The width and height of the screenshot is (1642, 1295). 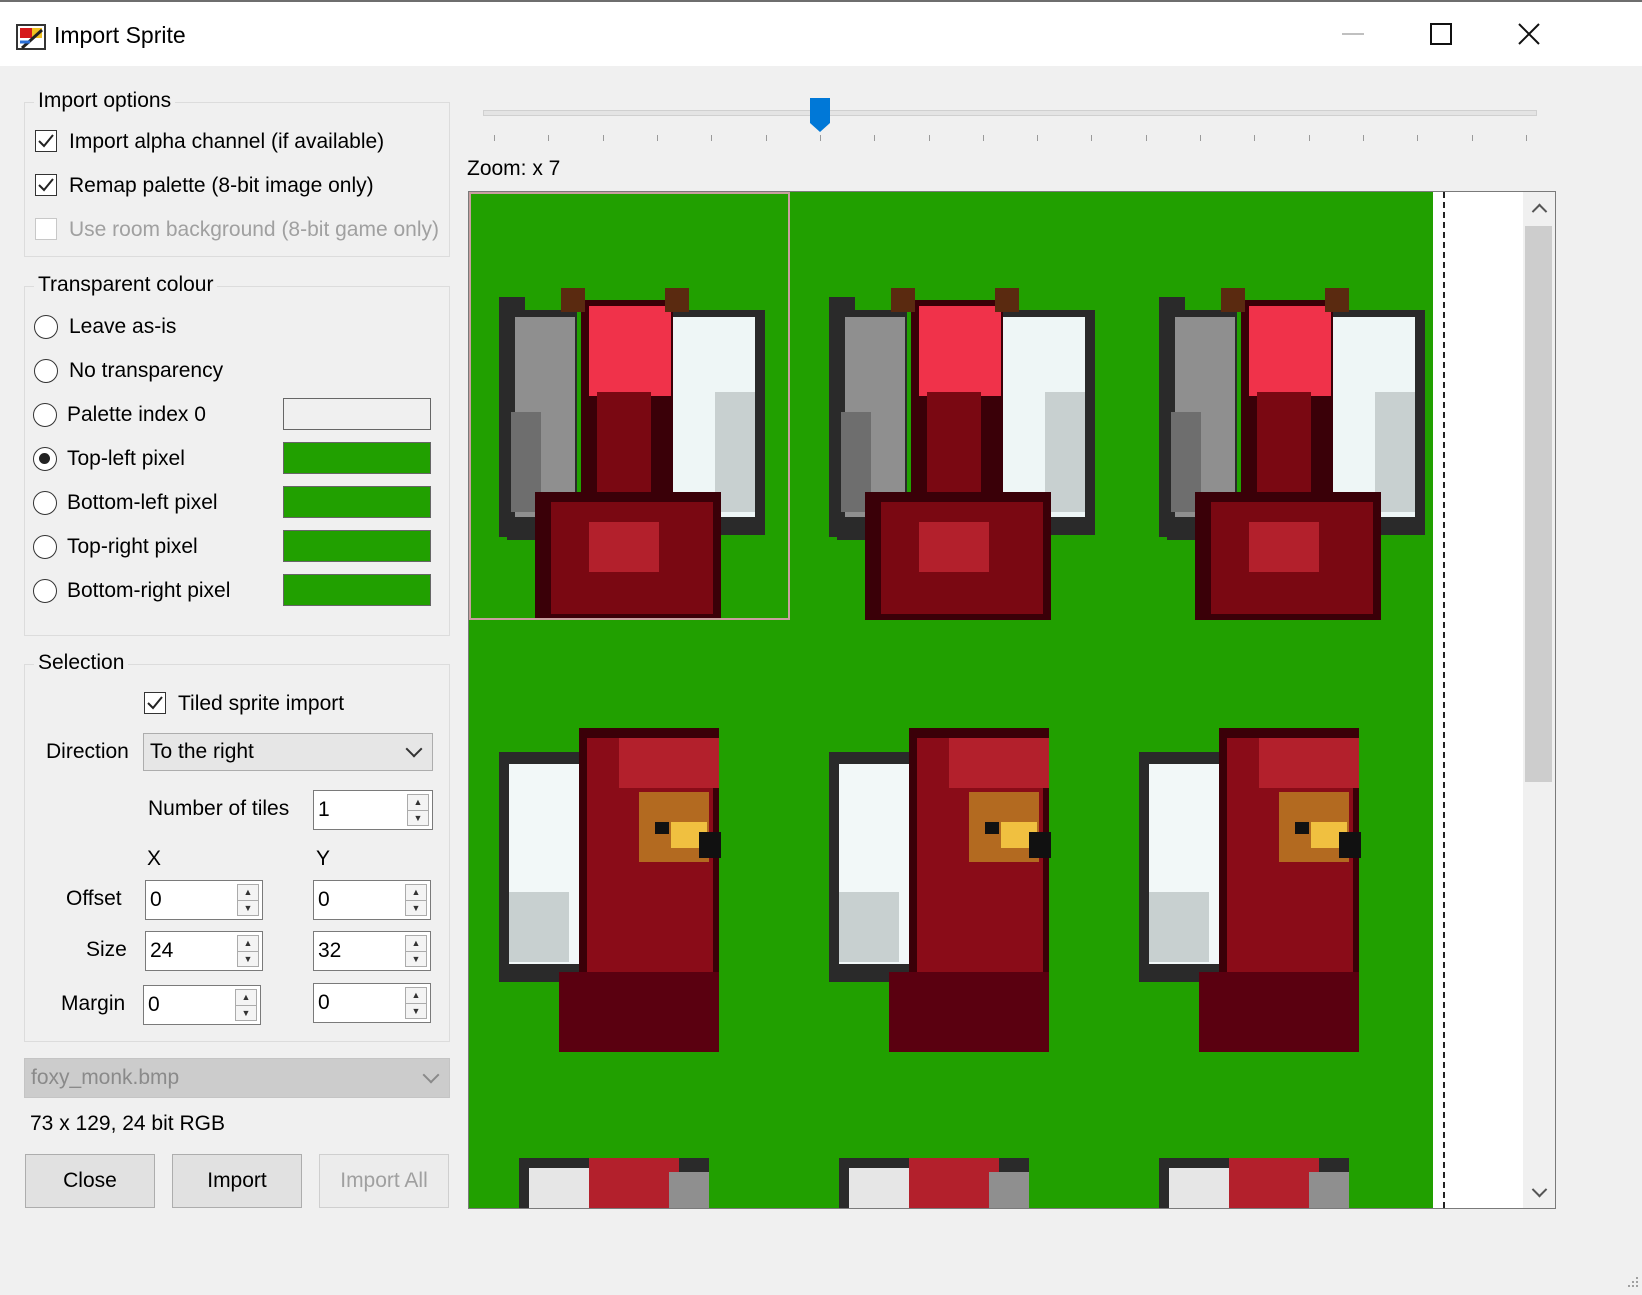 I want to click on top-left-pixel-label: Top-left pixel, so click(x=126, y=459).